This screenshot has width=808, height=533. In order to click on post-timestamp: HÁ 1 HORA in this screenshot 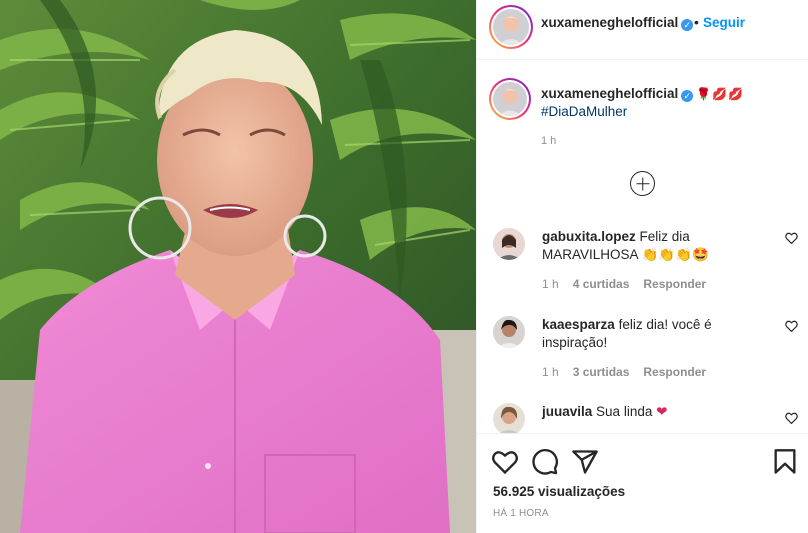, I will do `click(521, 513)`.